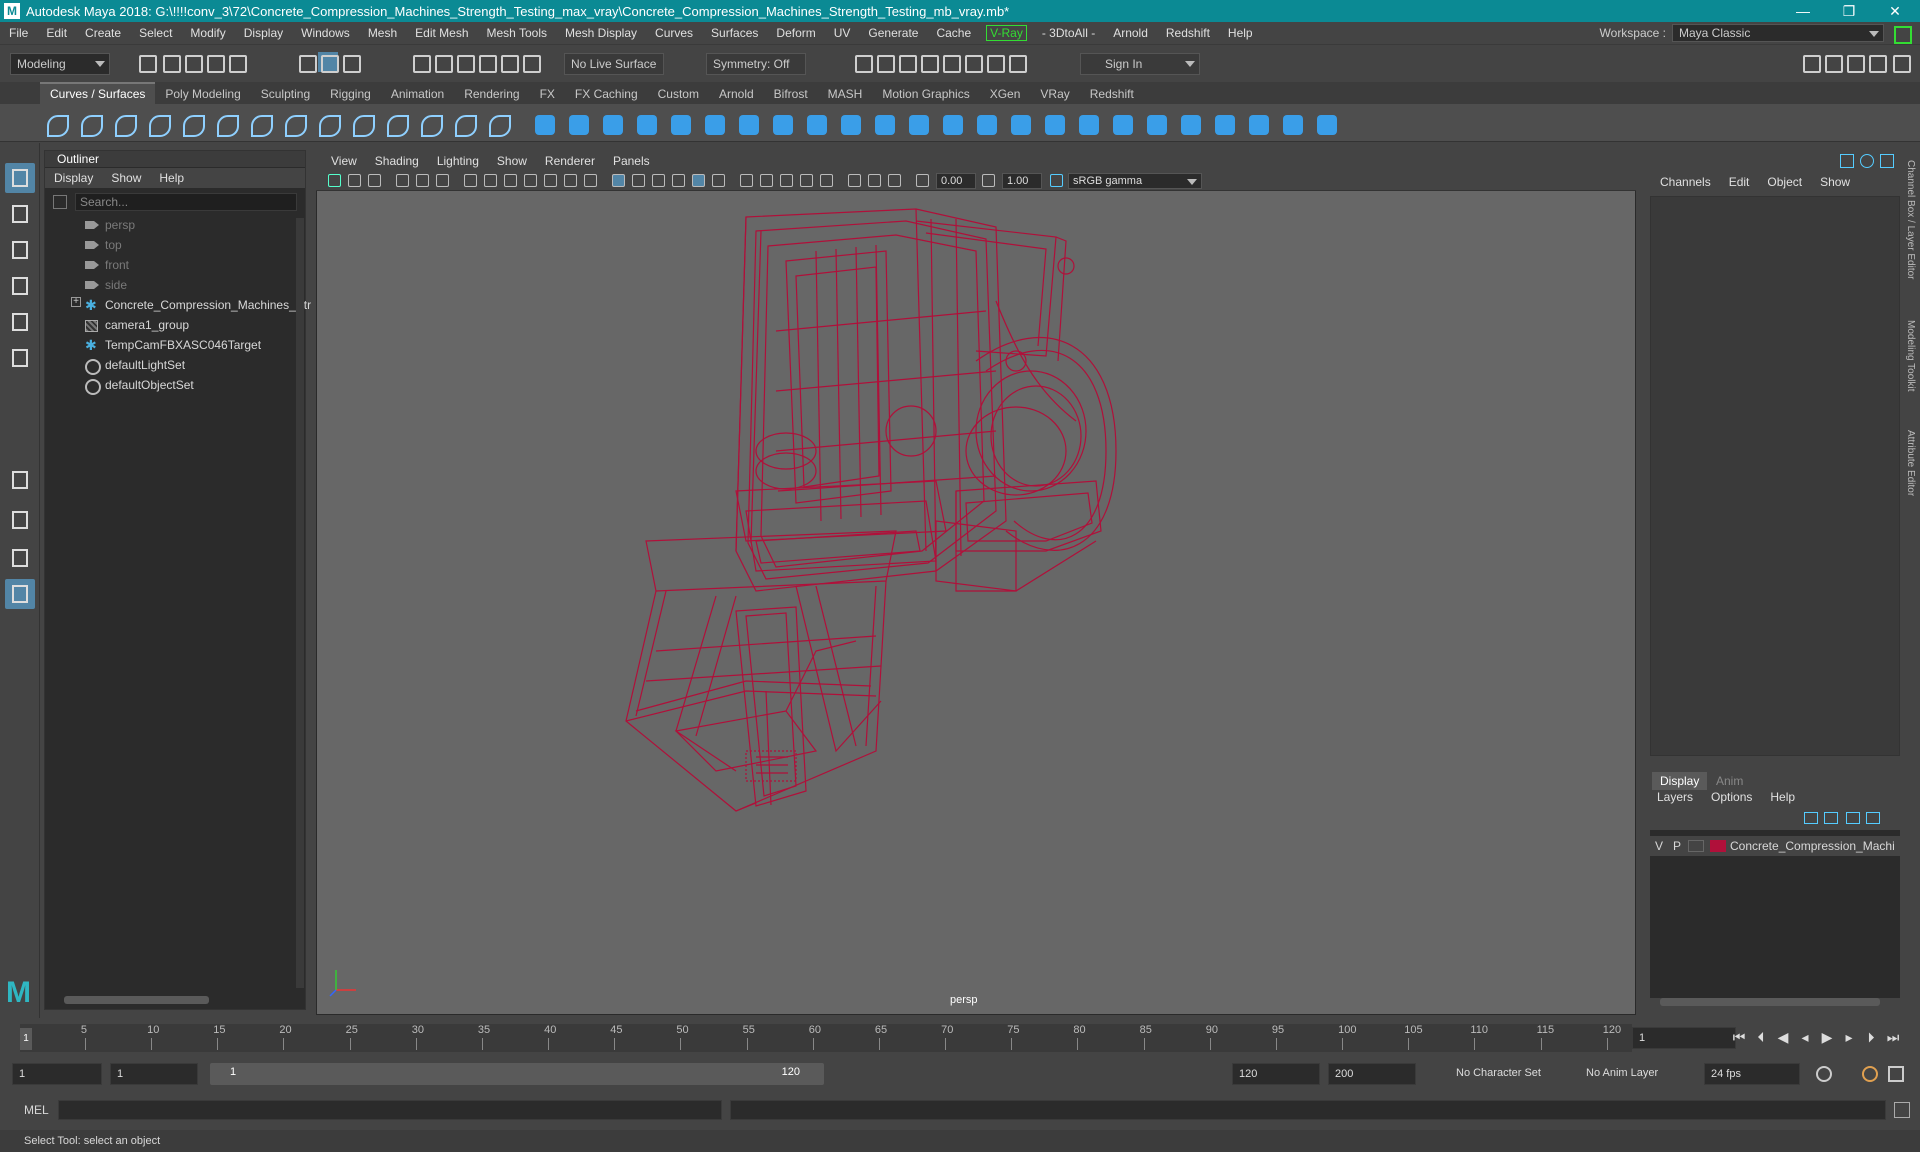 The height and width of the screenshot is (1152, 1920). I want to click on viewport-menu-lighting: Lighting, so click(458, 161).